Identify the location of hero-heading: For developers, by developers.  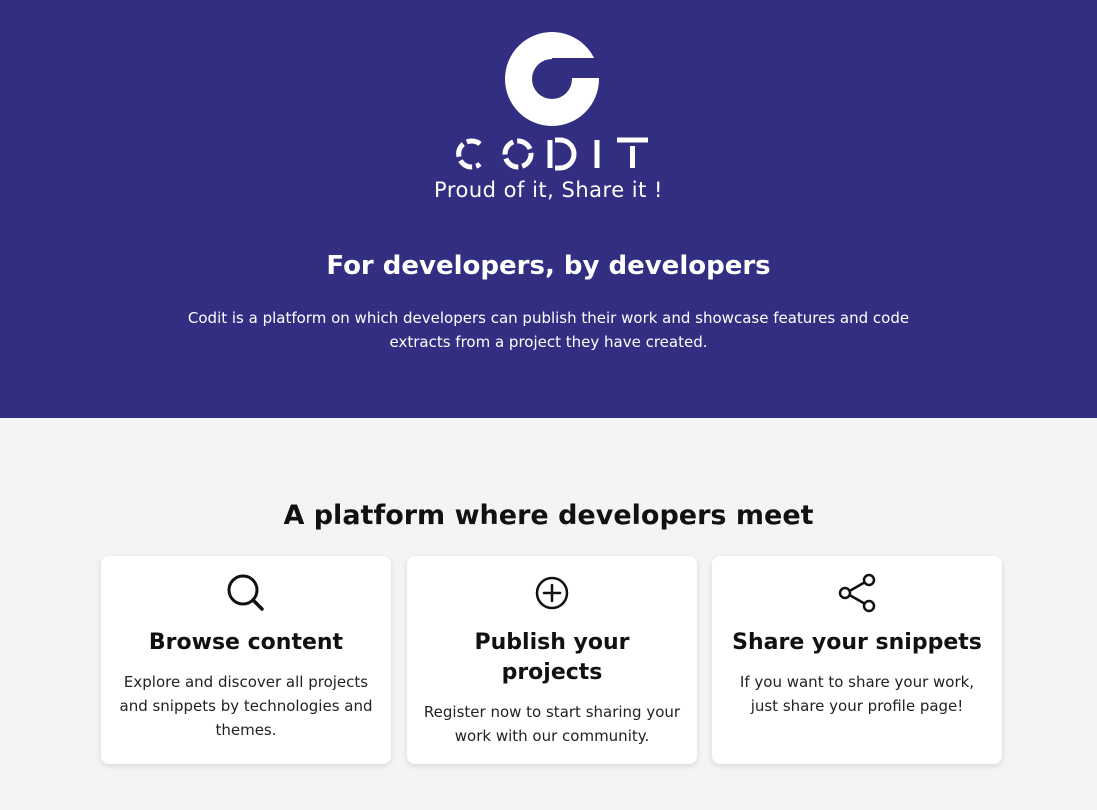
(548, 266).